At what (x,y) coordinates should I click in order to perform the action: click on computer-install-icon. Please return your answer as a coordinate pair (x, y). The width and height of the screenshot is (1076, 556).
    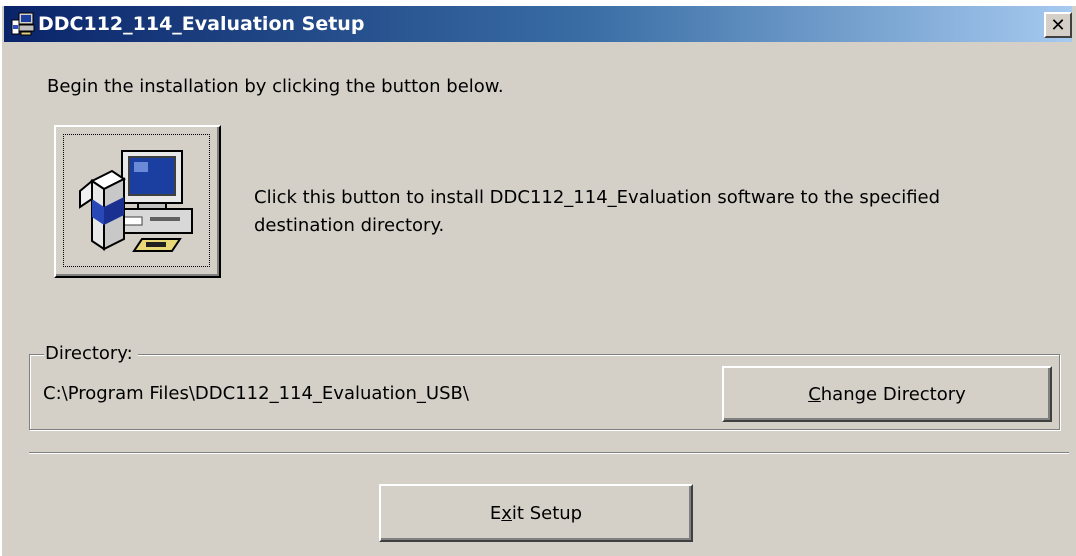
    Looking at the image, I should click on (136, 201).